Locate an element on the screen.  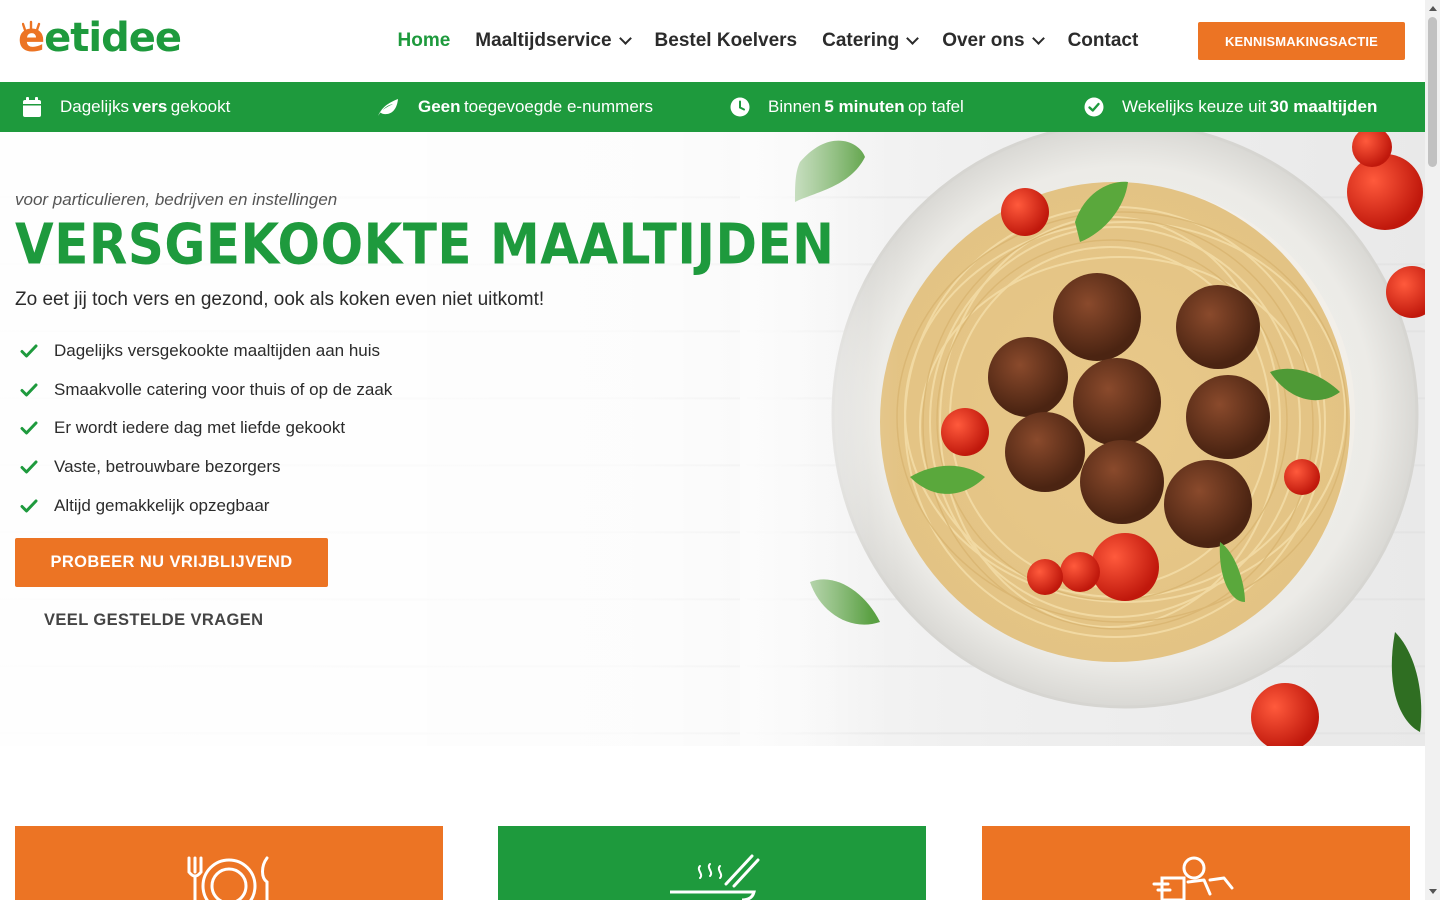
nav-bestel-koelvers: Bestel Koelvers is located at coordinates (726, 41).